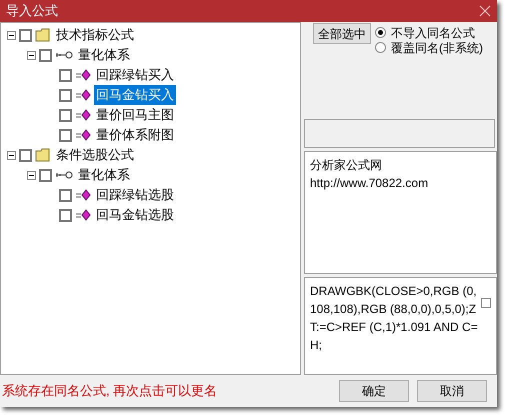 This screenshot has height=415, width=505. What do you see at coordinates (95, 155) in the screenshot?
I see `tree-item: 条件选股公式` at bounding box center [95, 155].